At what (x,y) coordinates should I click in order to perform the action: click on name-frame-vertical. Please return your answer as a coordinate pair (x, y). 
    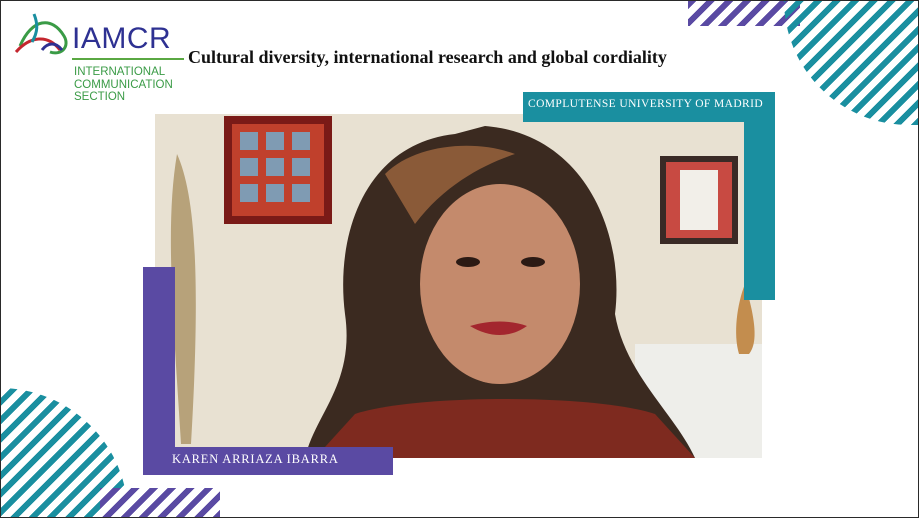
    Looking at the image, I should click on (159, 371).